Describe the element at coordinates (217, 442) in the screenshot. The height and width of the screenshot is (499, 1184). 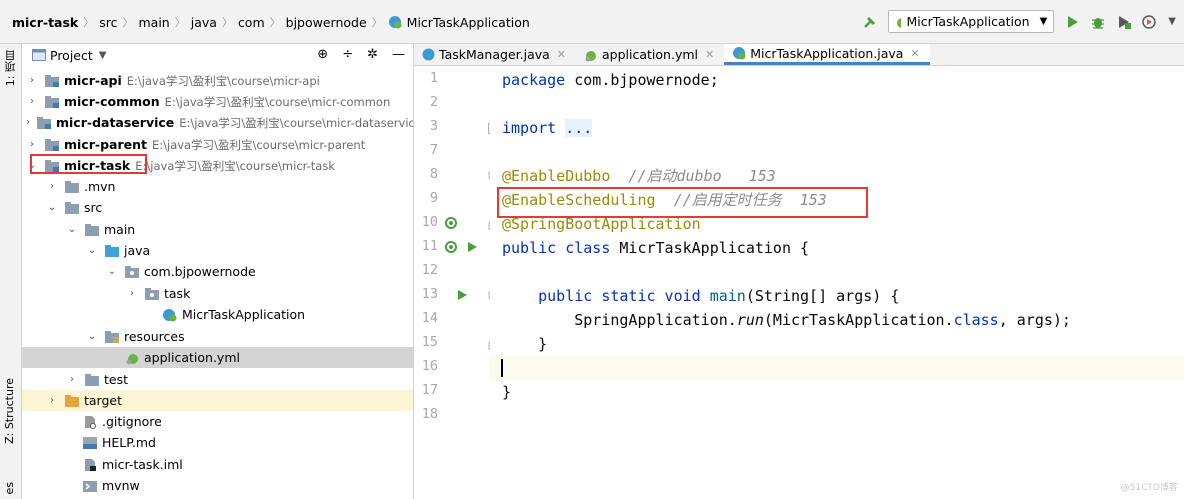
I see `tree-item: HELP.md` at that location.